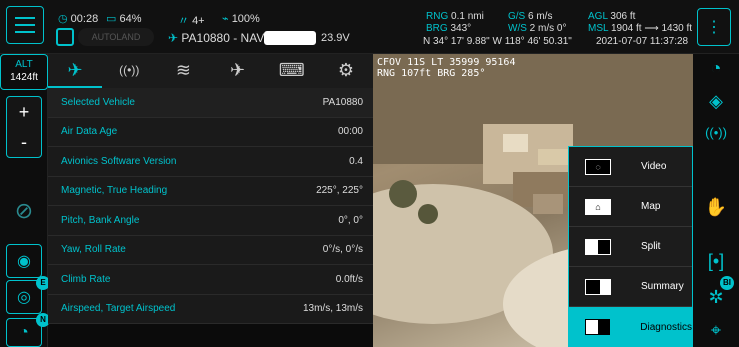  Describe the element at coordinates (78, 19) in the screenshot. I see `clock-status: ◷ 00:28` at that location.